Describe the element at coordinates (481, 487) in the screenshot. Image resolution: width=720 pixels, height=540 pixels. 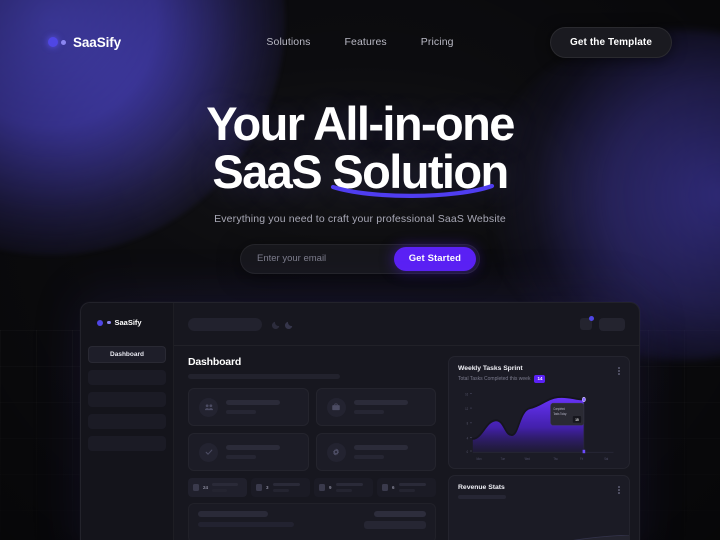
I see `revenue-card-title: Revenue Stats` at that location.